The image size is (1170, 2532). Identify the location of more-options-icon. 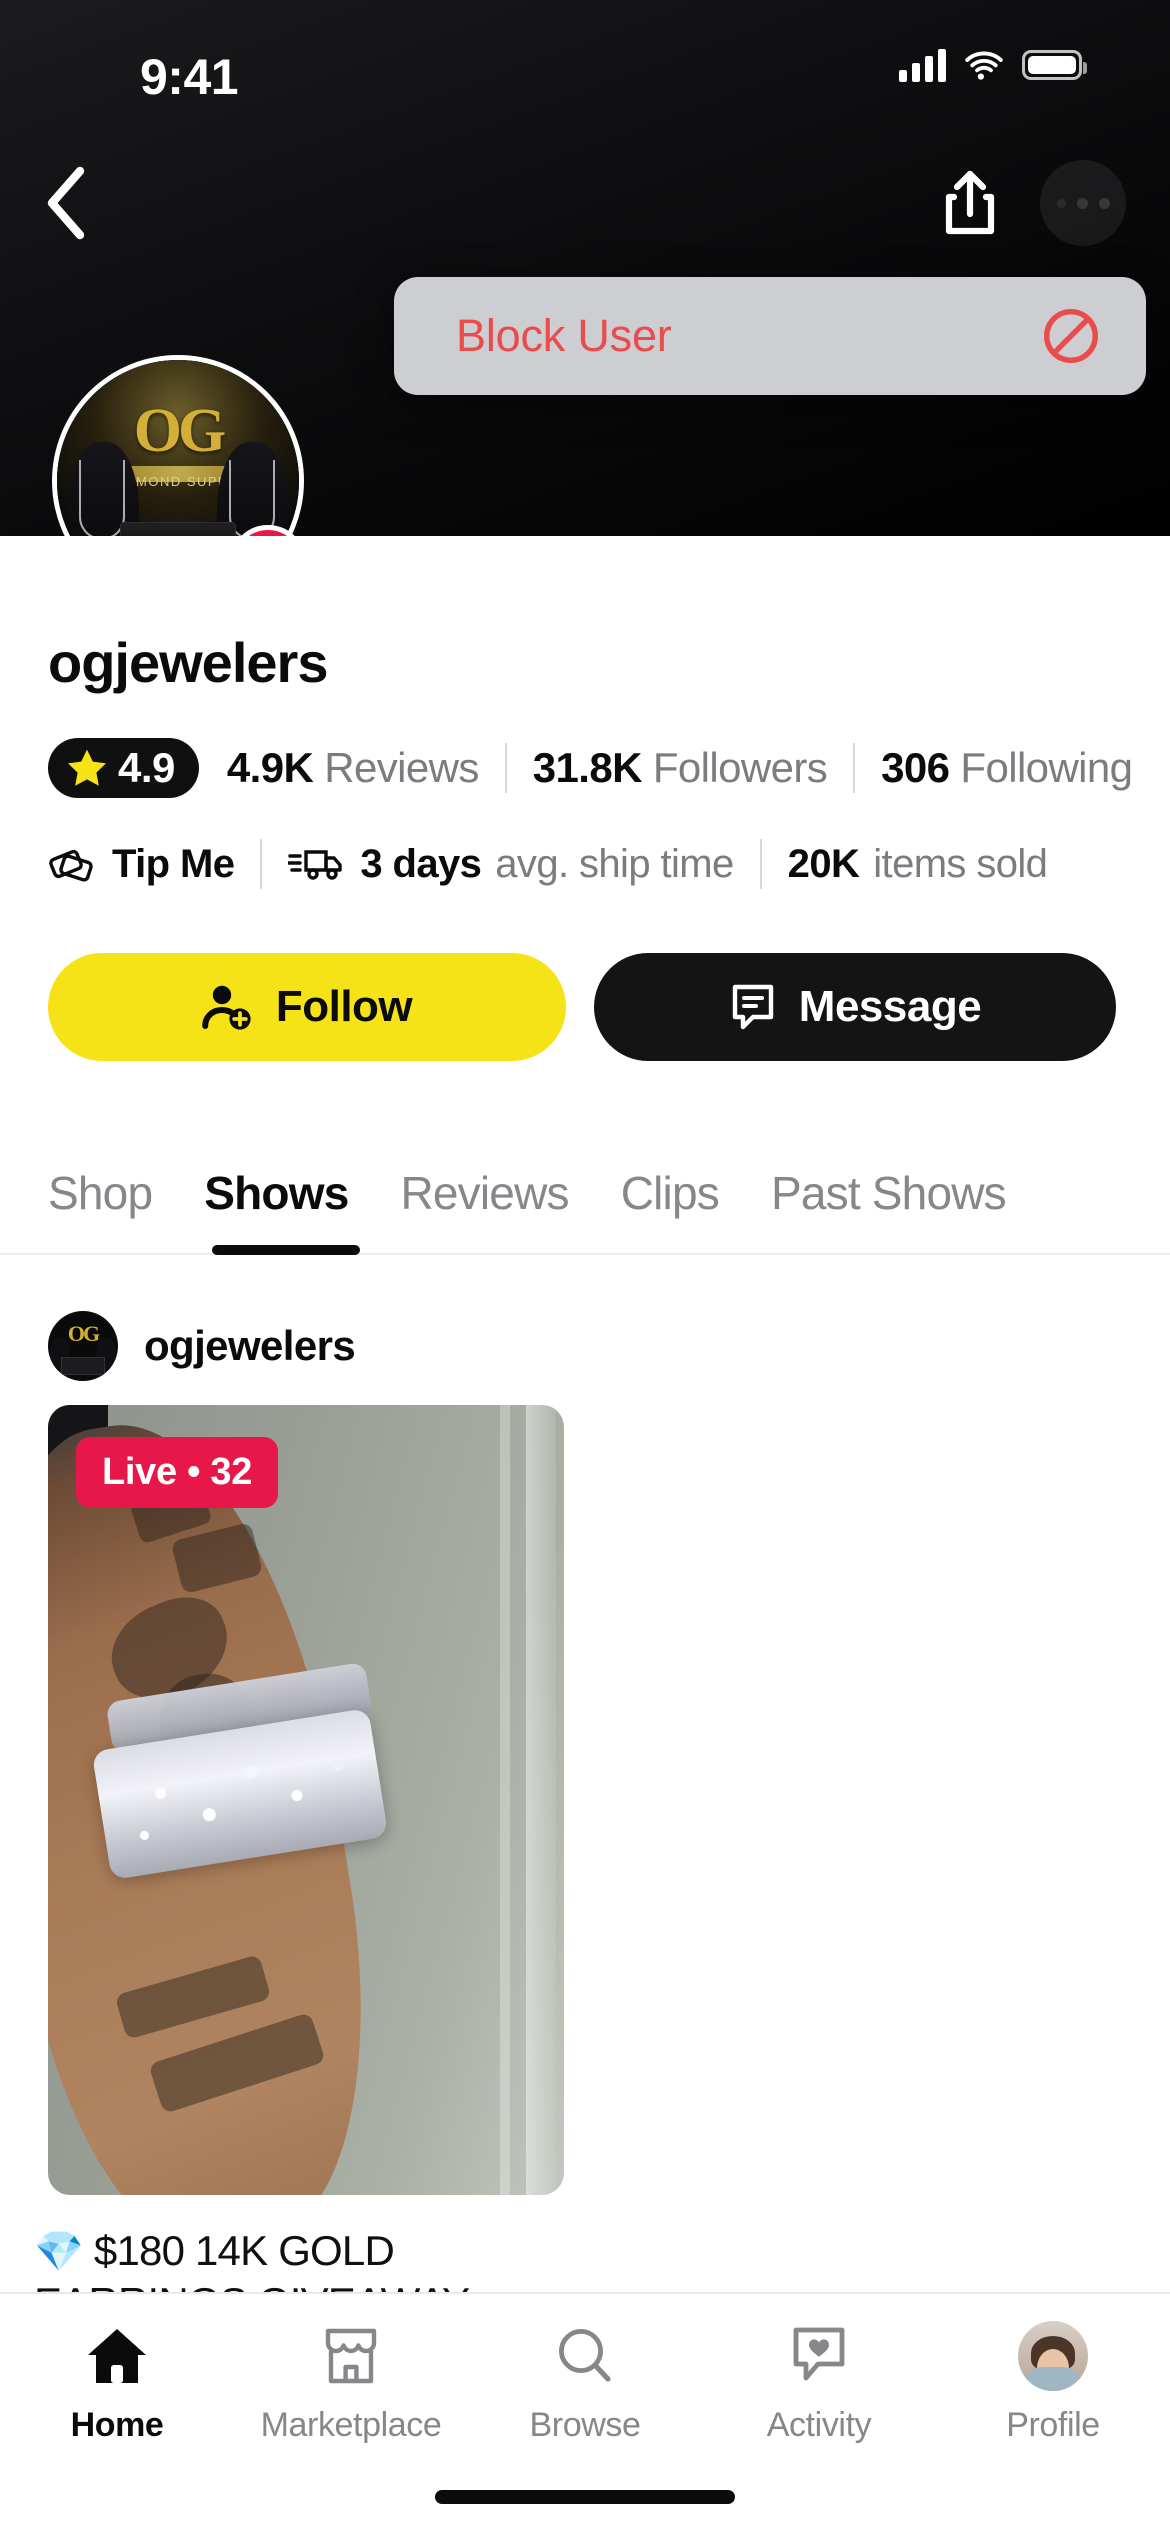
(1061, 203).